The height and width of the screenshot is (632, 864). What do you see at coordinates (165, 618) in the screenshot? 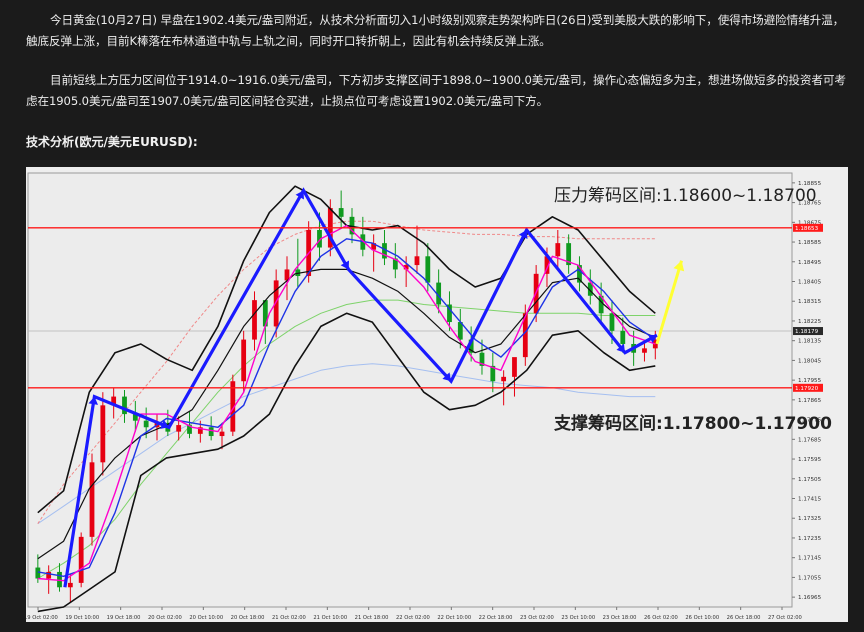
I see `x-tick-label: 20 Oct 02:00` at bounding box center [165, 618].